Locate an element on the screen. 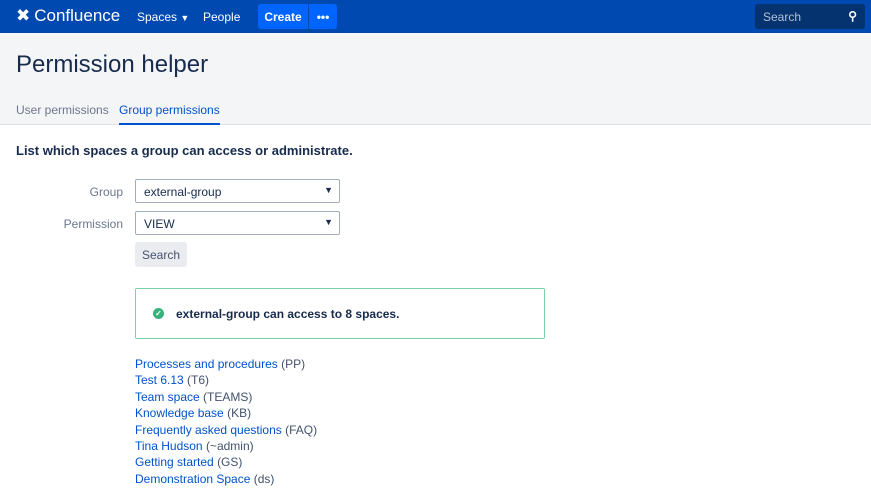 Image resolution: width=871 pixels, height=496 pixels. list-item: Frequently asked questions (FAQ) is located at coordinates (226, 430).